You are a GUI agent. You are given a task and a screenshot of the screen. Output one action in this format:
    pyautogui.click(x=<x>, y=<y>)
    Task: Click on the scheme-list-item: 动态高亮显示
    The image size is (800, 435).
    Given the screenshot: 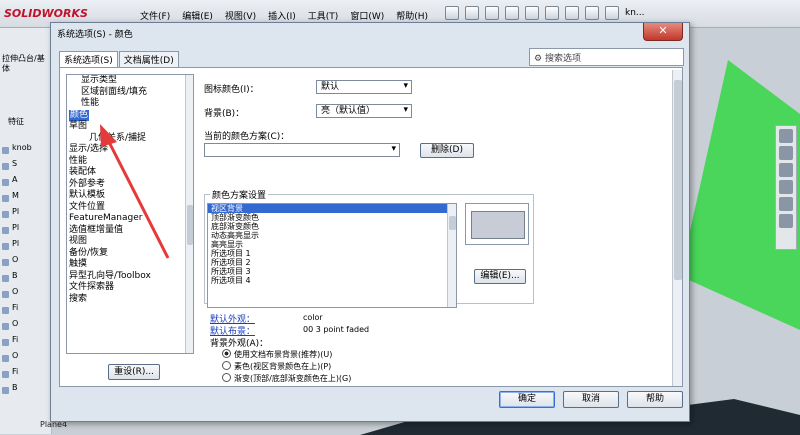 What is the action you would take?
    pyautogui.click(x=332, y=235)
    